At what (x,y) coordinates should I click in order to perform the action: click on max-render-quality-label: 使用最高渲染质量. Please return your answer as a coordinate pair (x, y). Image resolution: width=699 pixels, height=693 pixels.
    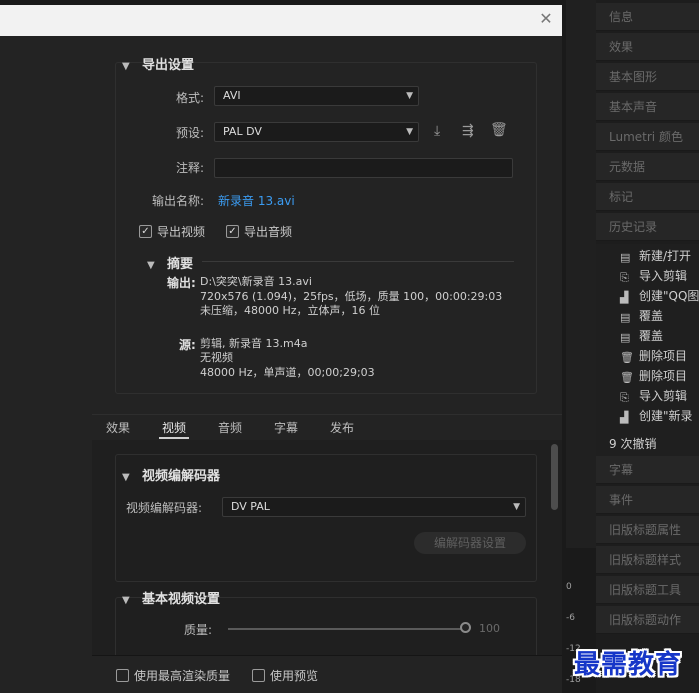
    Looking at the image, I should click on (182, 676).